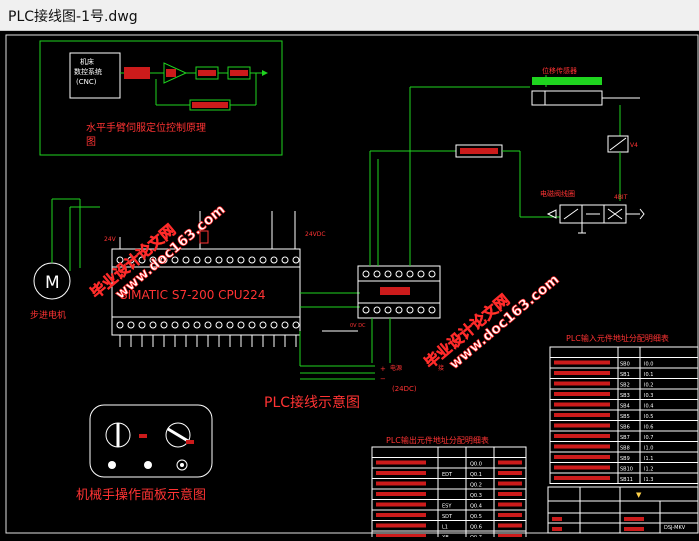  What do you see at coordinates (625, 365) in the screenshot?
I see `input-table-symbol: SB0` at bounding box center [625, 365].